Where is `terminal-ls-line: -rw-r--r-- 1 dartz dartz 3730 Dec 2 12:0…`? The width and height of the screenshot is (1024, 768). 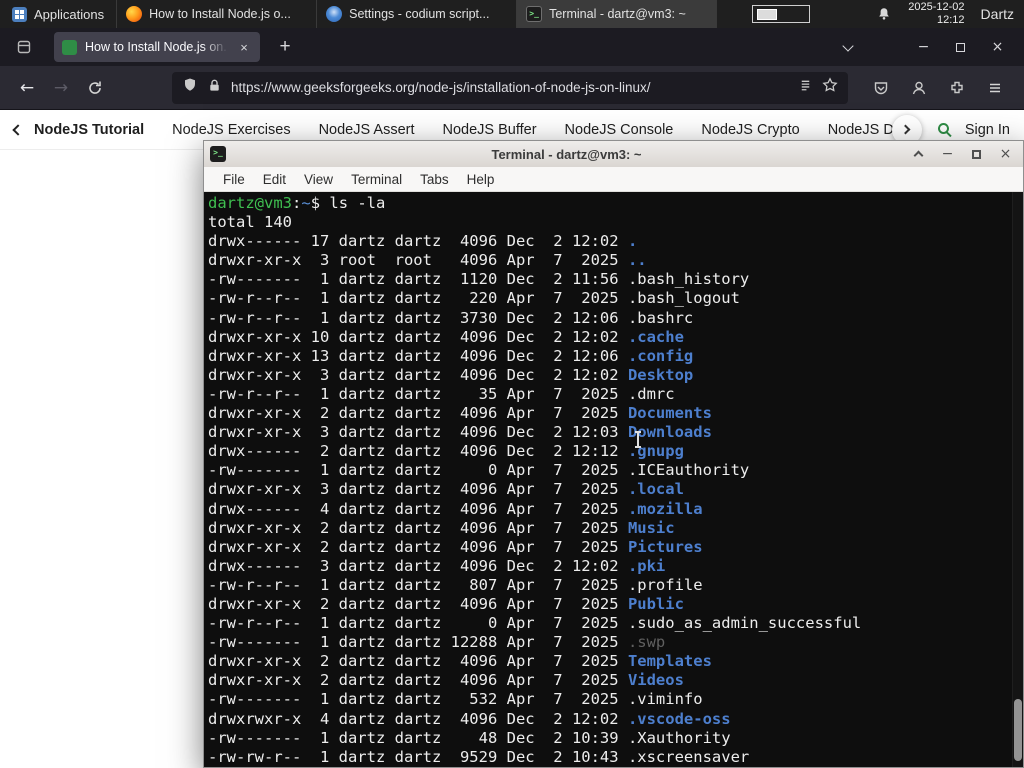 terminal-ls-line: -rw-r--r-- 1 dartz dartz 3730 Dec 2 12:0… is located at coordinates (609, 318).